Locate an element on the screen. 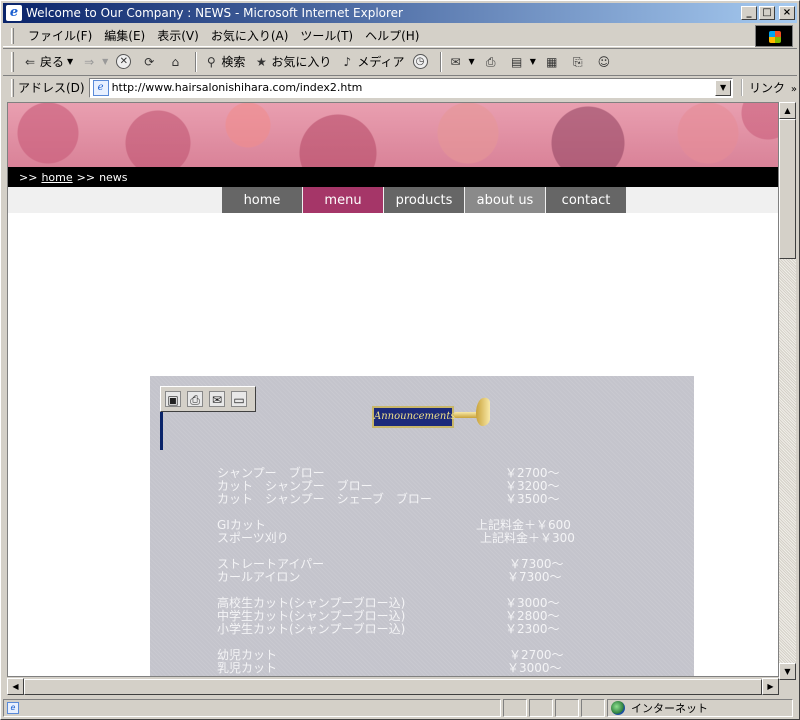  announcements-image: Announcements is located at coordinates (430, 415).